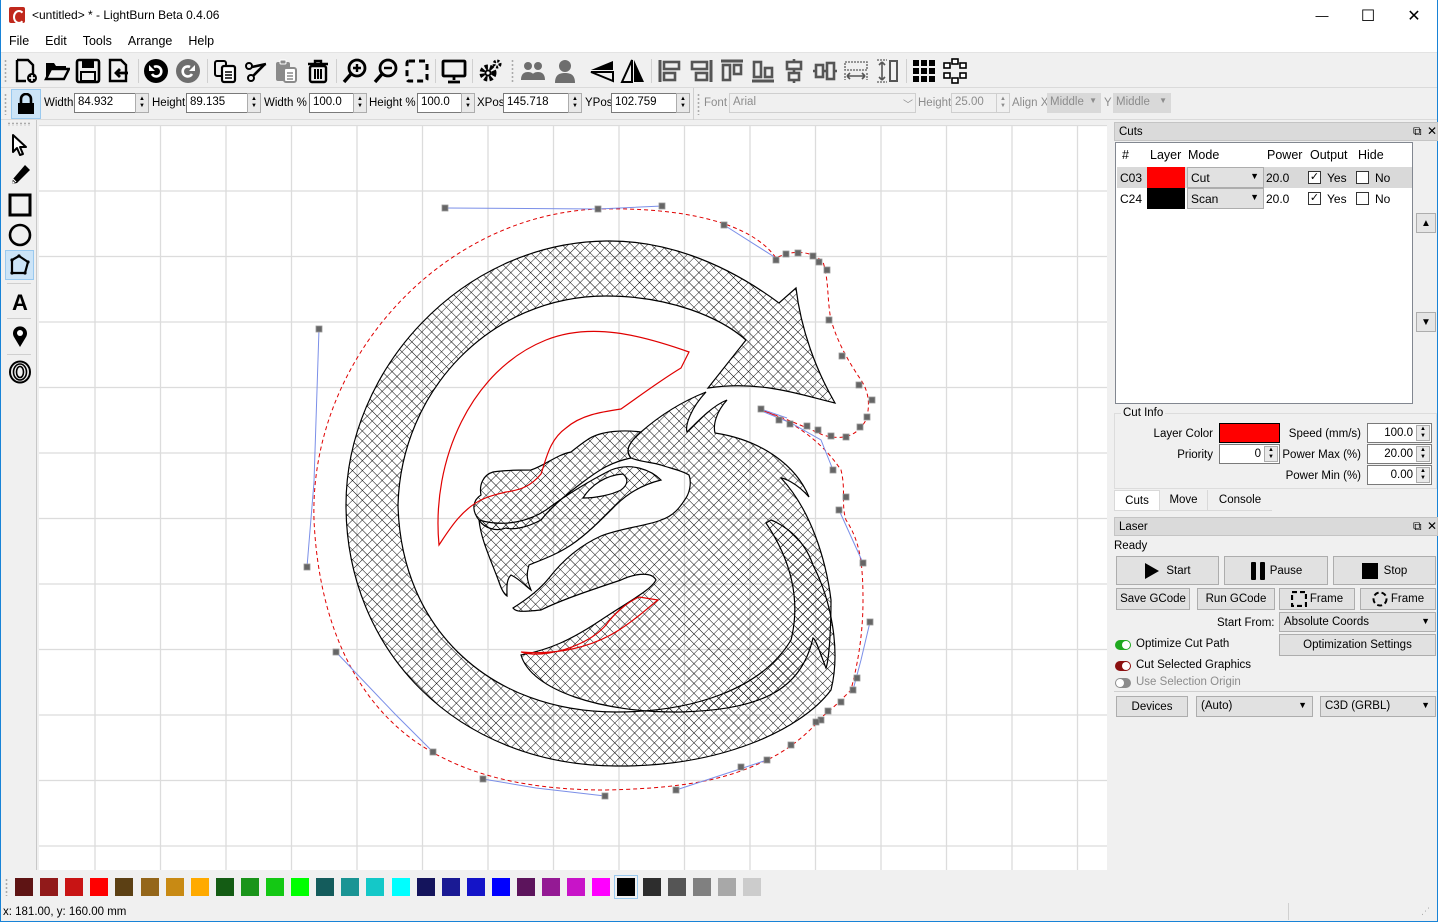 The height and width of the screenshot is (922, 1438). Describe the element at coordinates (119, 71) in the screenshot. I see `import-button` at that location.